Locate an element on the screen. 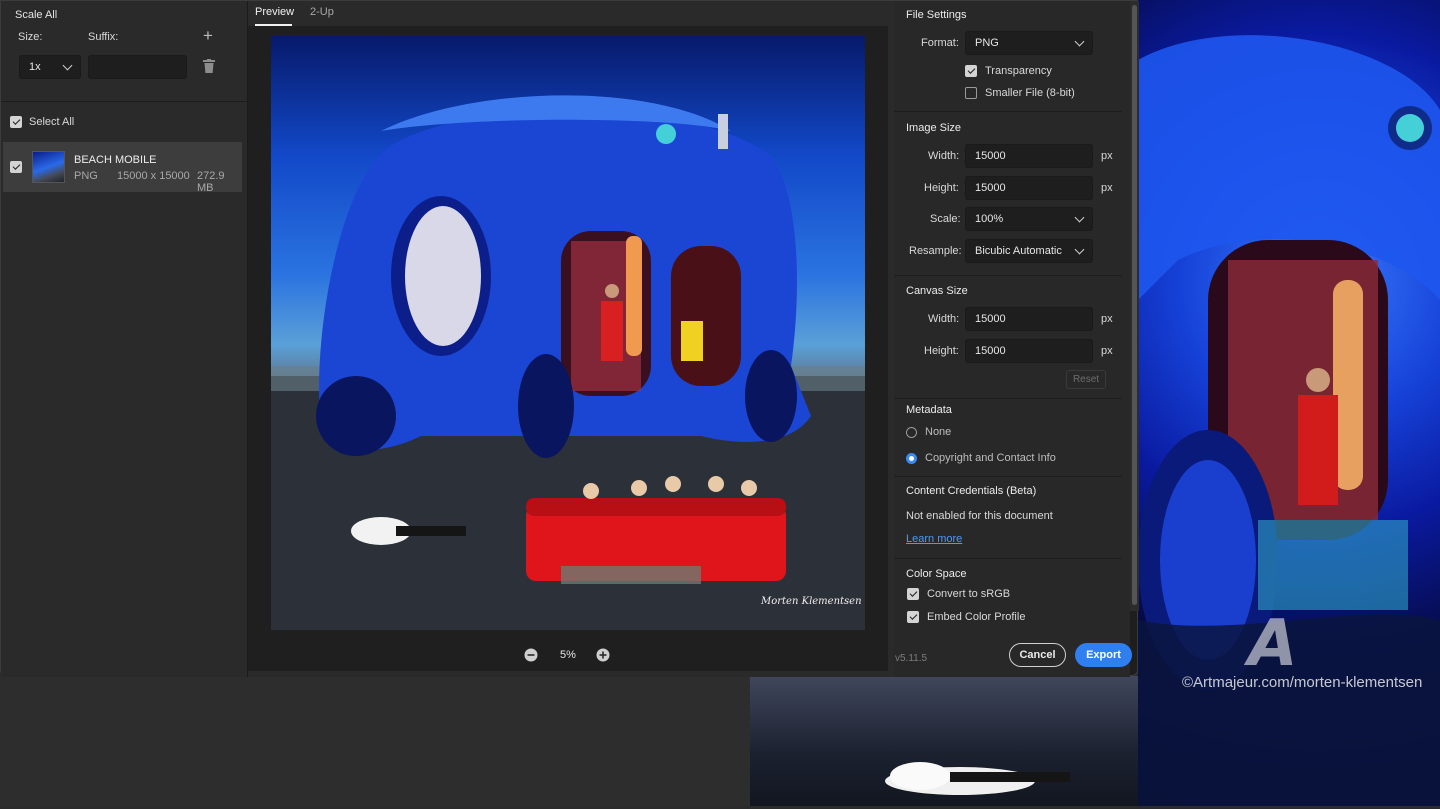 The width and height of the screenshot is (1440, 809). resample-select: Bicubic Automatic is located at coordinates (1029, 251).